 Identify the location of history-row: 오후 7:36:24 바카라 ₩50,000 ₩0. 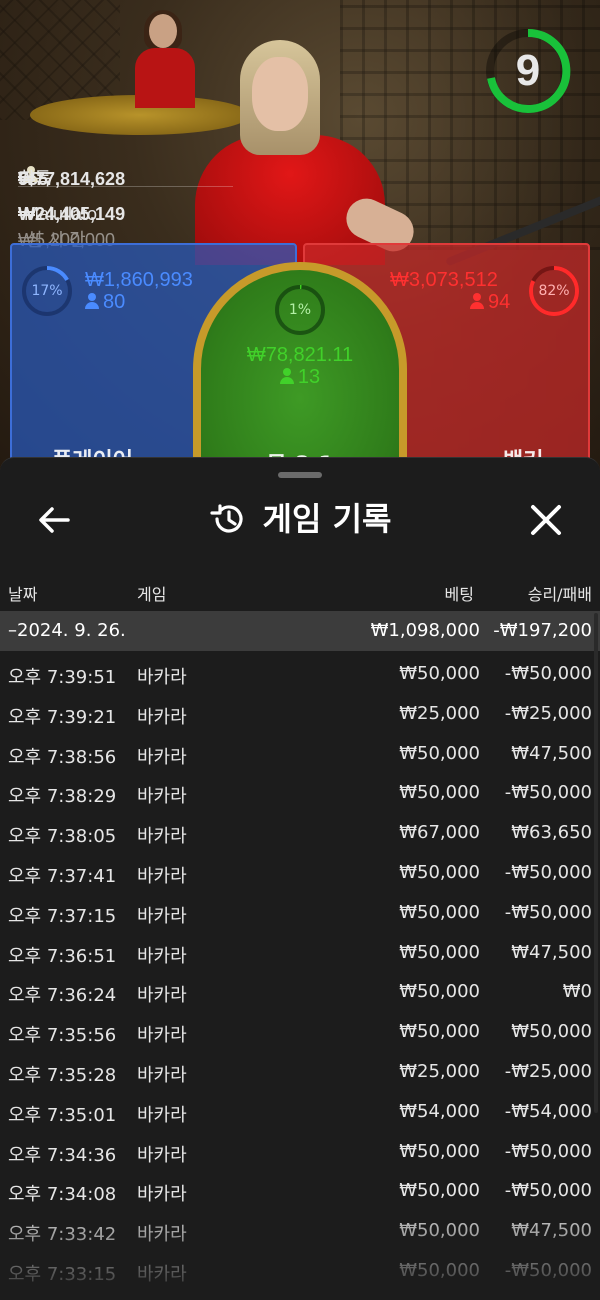
(300, 993).